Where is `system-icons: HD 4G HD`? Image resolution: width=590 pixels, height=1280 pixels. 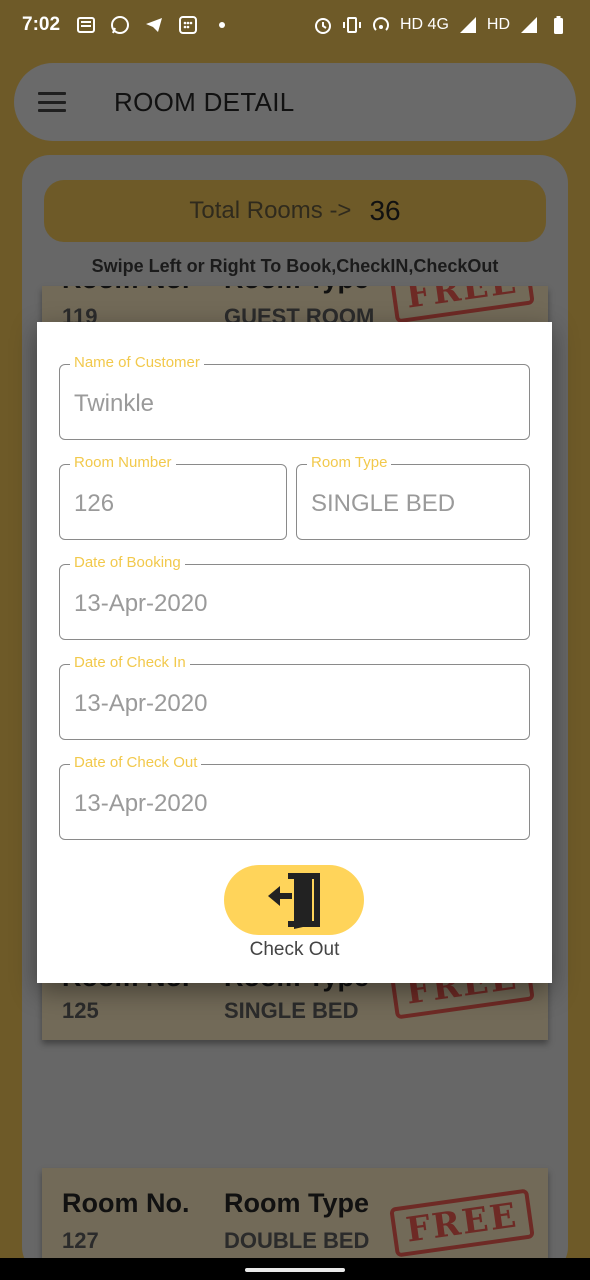 system-icons: HD 4G HD is located at coordinates (440, 25).